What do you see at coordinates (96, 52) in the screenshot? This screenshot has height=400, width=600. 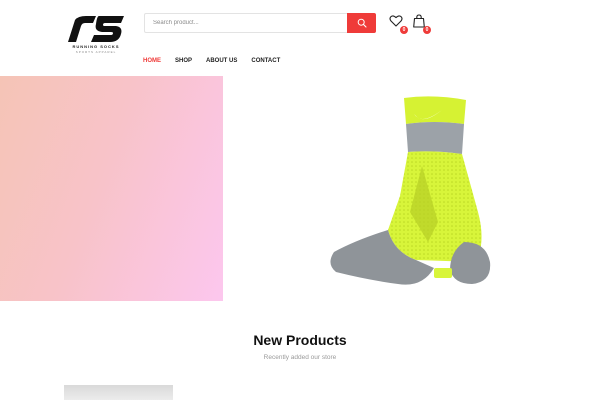 I see `logo-subtagline: SPORTS APPAREL` at bounding box center [96, 52].